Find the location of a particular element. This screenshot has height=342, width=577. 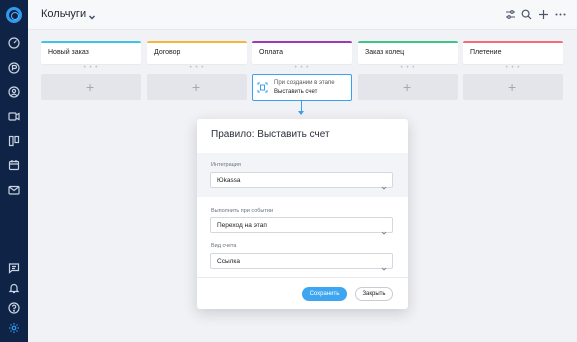

rule-card: При создании в этапе Выставить счет is located at coordinates (302, 87).